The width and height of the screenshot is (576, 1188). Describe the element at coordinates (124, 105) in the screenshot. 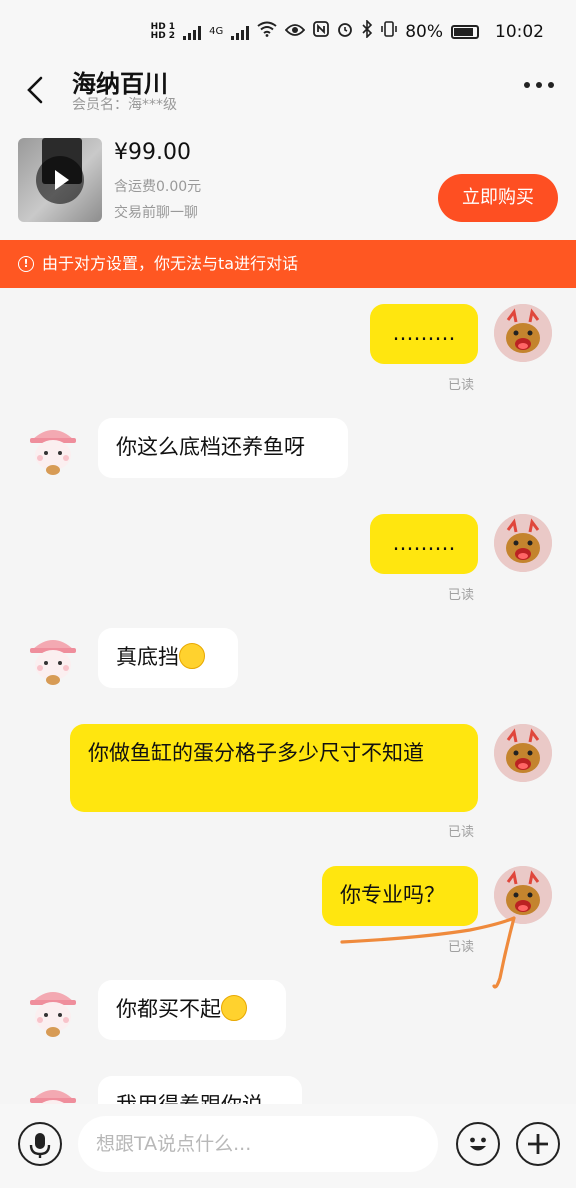

I see `member-level: 会员名：海***级` at that location.